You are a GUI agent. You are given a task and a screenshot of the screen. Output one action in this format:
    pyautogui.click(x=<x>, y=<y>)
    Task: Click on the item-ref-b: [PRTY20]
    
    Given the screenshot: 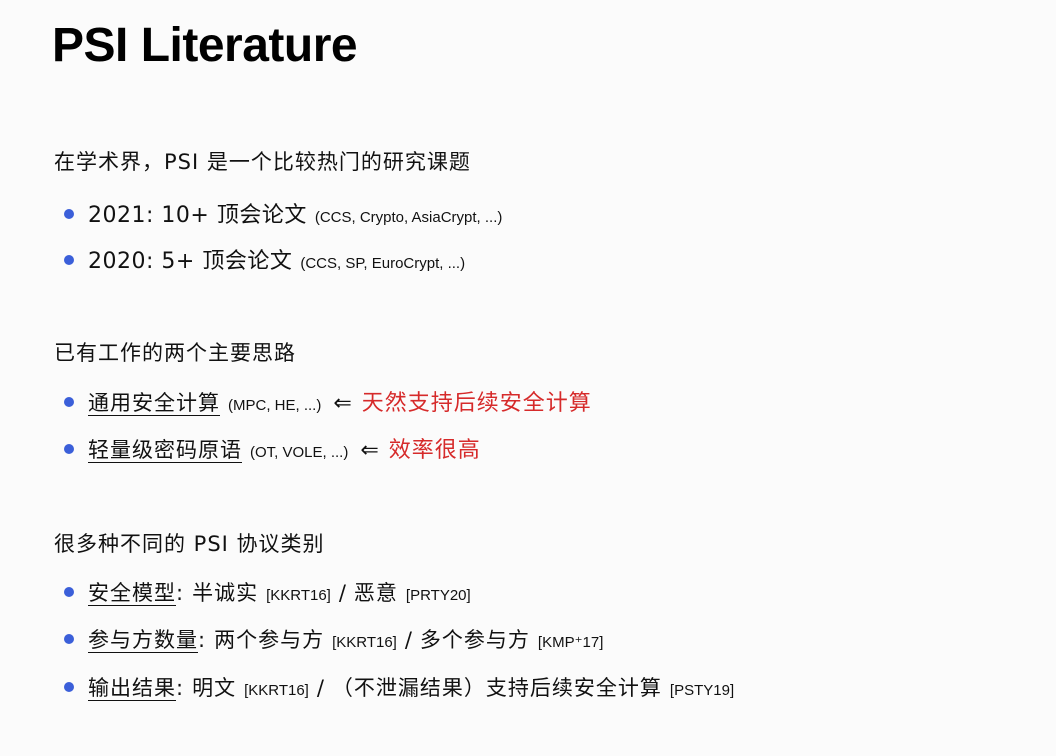 What is the action you would take?
    pyautogui.click(x=438, y=595)
    